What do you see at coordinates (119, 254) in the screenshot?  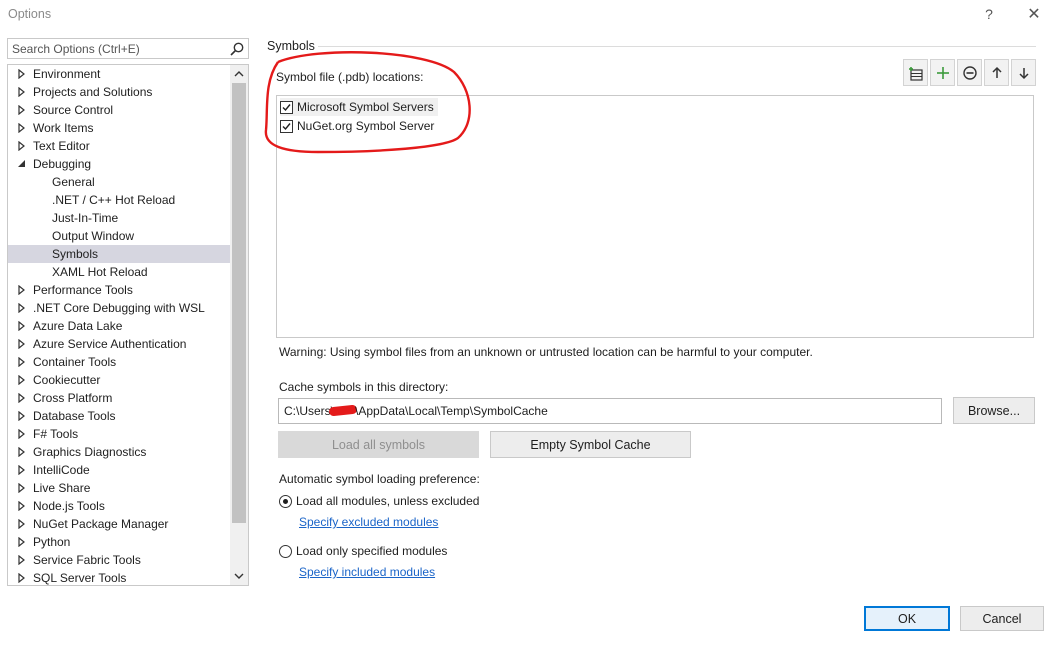 I see `tree-item: Symbols` at bounding box center [119, 254].